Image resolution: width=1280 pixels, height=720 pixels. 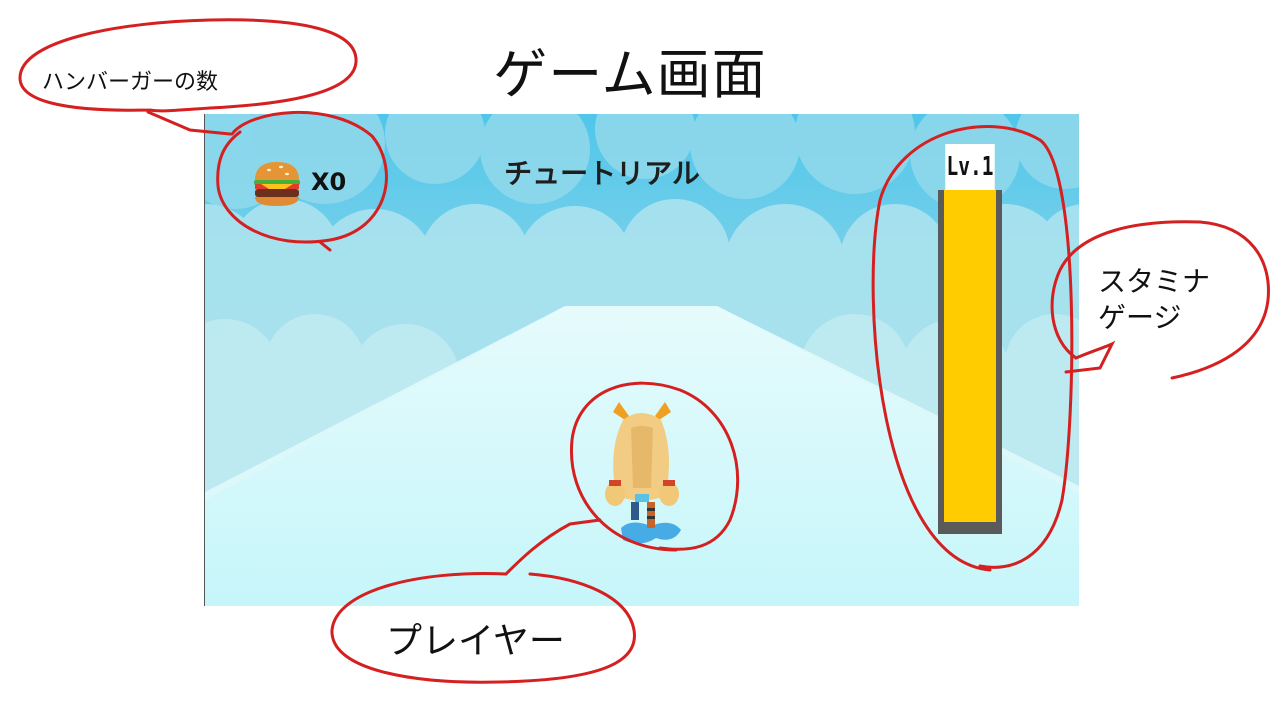 What do you see at coordinates (553, 547) in the screenshot?
I see `annotation-connector-player` at bounding box center [553, 547].